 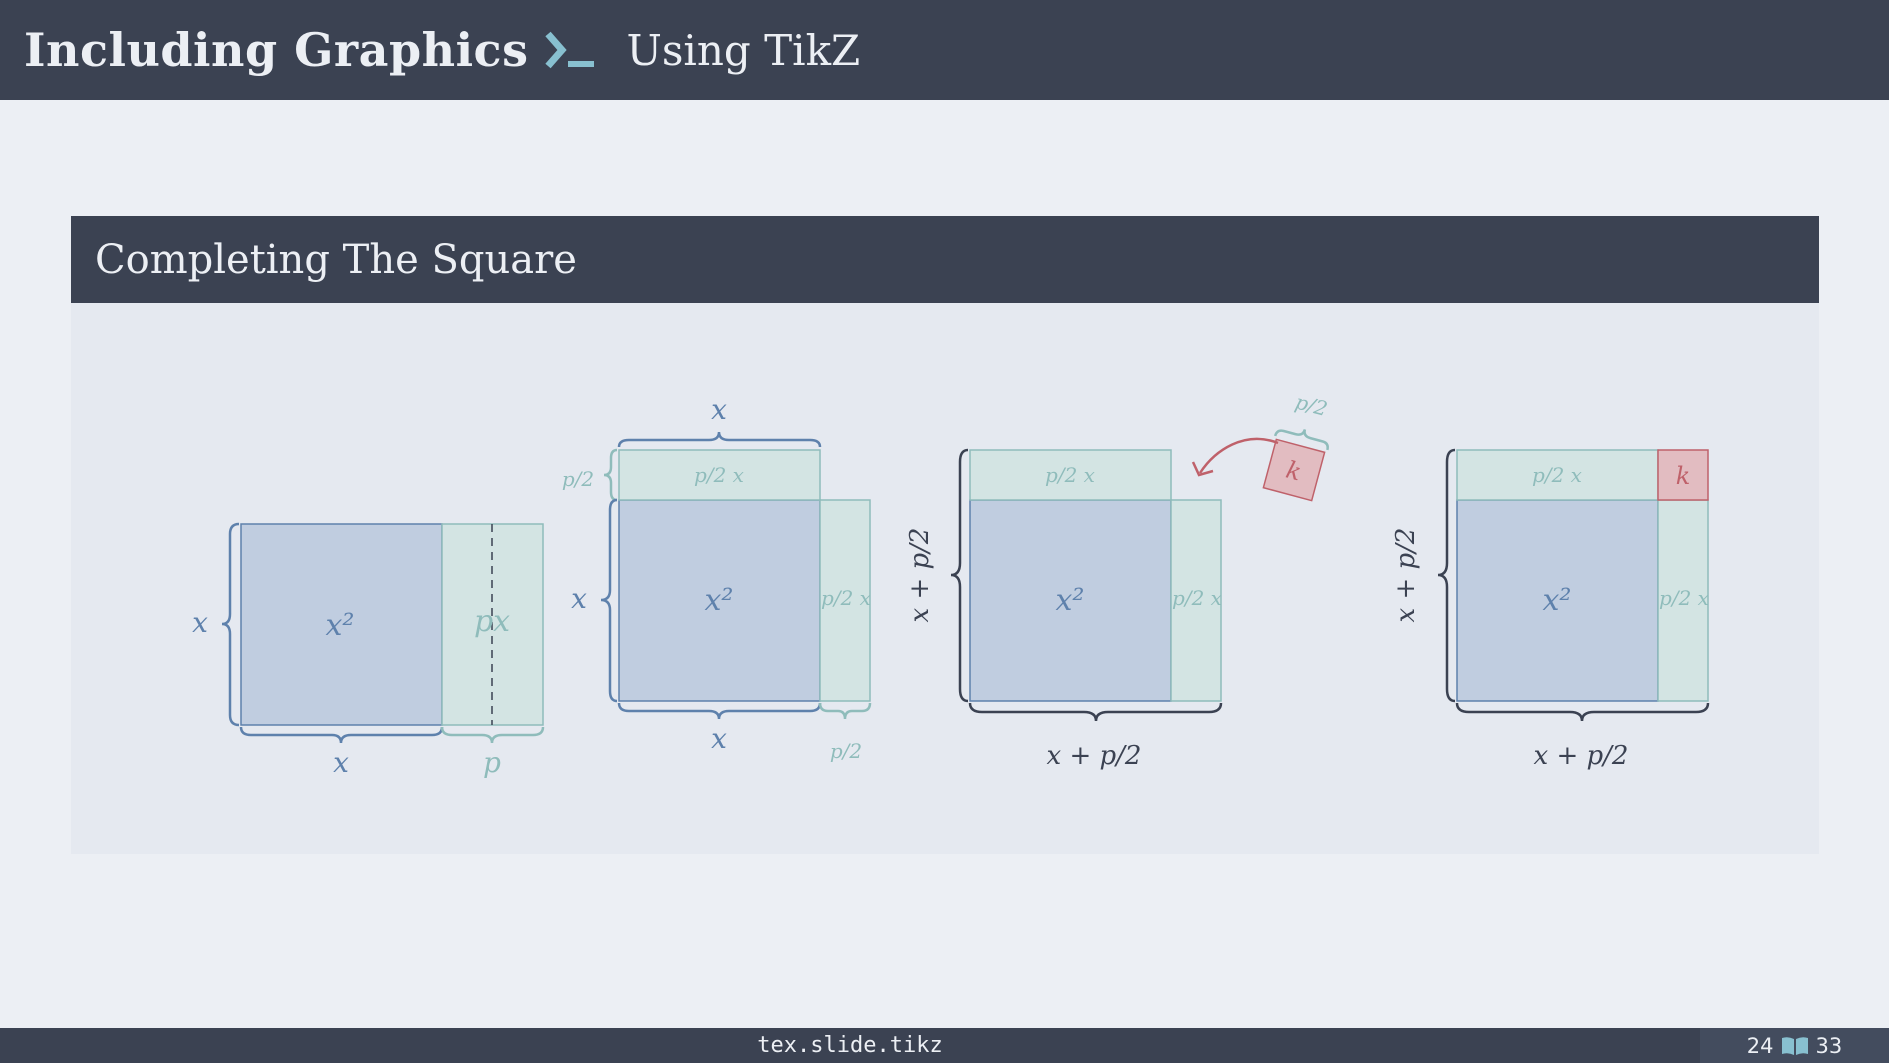 What do you see at coordinates (570, 50) in the screenshot?
I see `terminal-prompt-icon` at bounding box center [570, 50].